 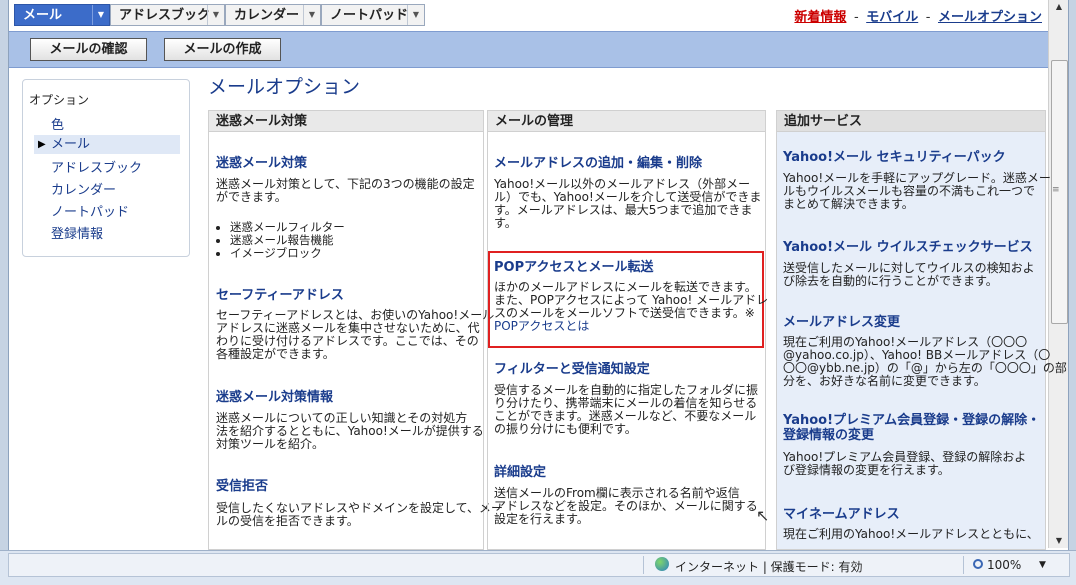 I want to click on spam-filter-desc: 迷惑メール対策として、下記の3つの機能の設定 ができます。, so click(x=345, y=191).